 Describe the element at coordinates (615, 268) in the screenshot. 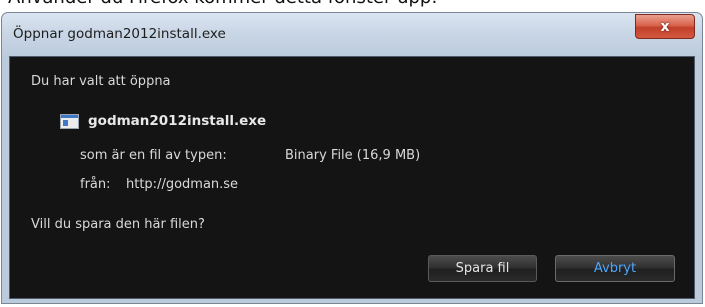

I see `cancel-button: Avbryt` at that location.